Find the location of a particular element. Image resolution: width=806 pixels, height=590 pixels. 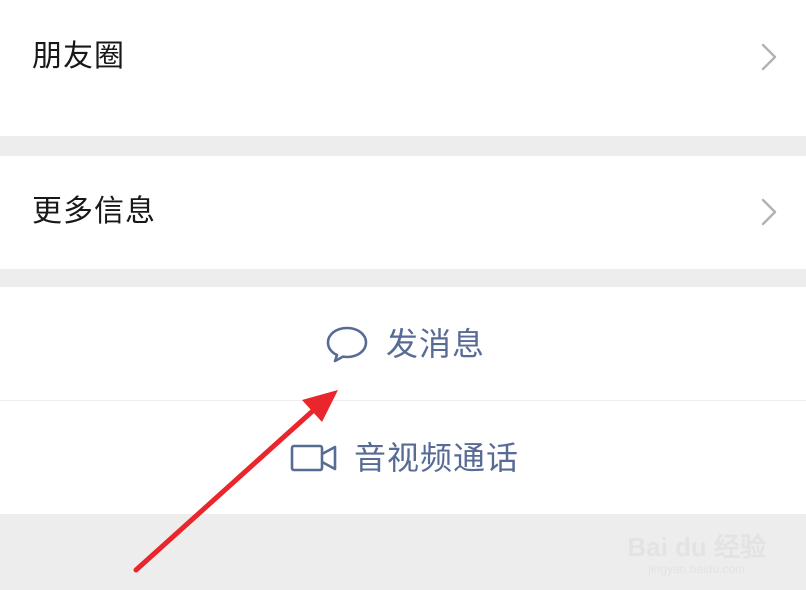

more-info-label: 更多信息 is located at coordinates (94, 211).